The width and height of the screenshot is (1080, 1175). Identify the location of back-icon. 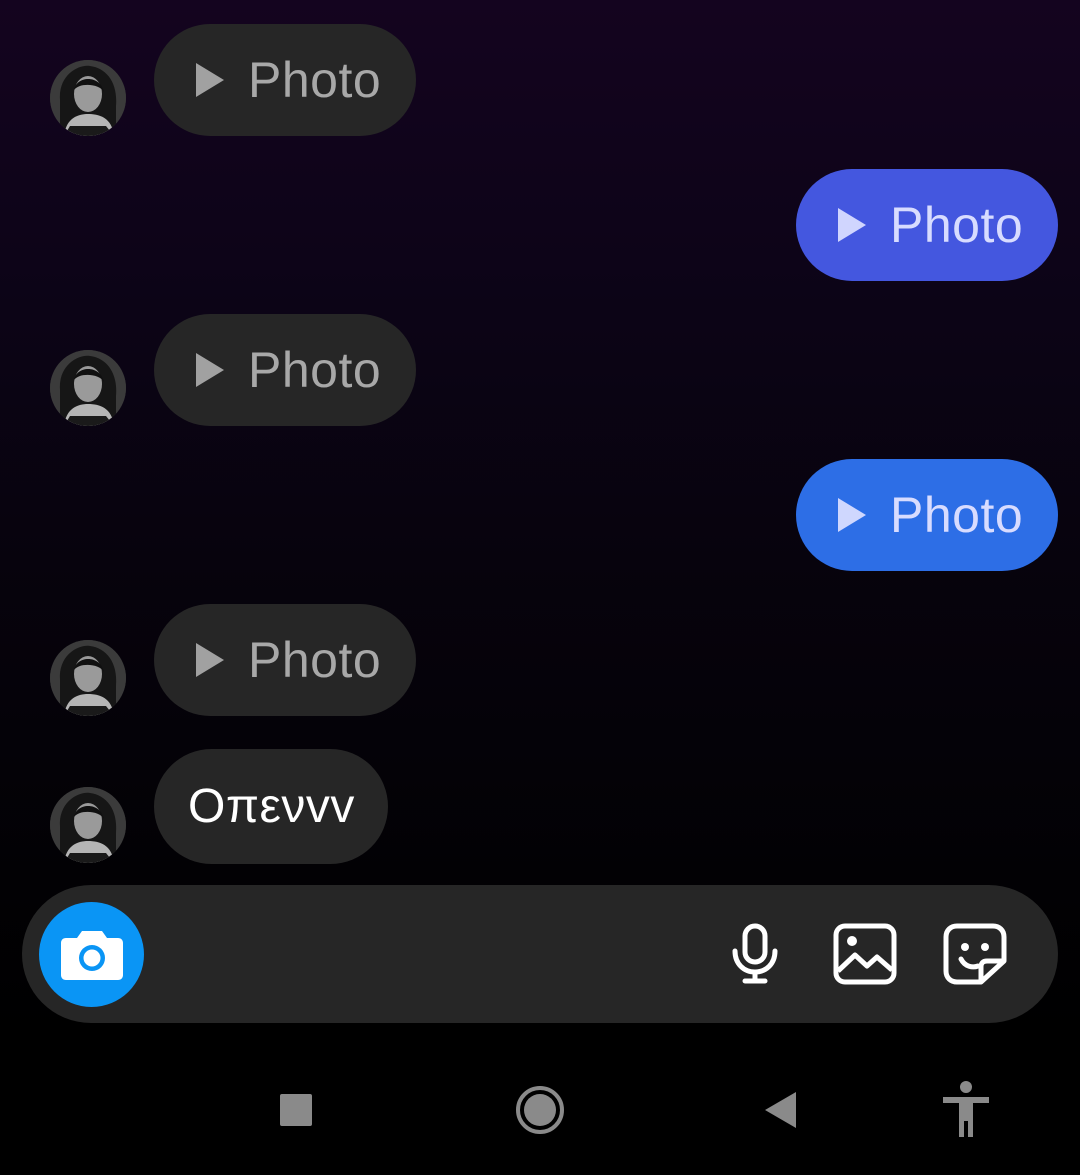
(780, 1110).